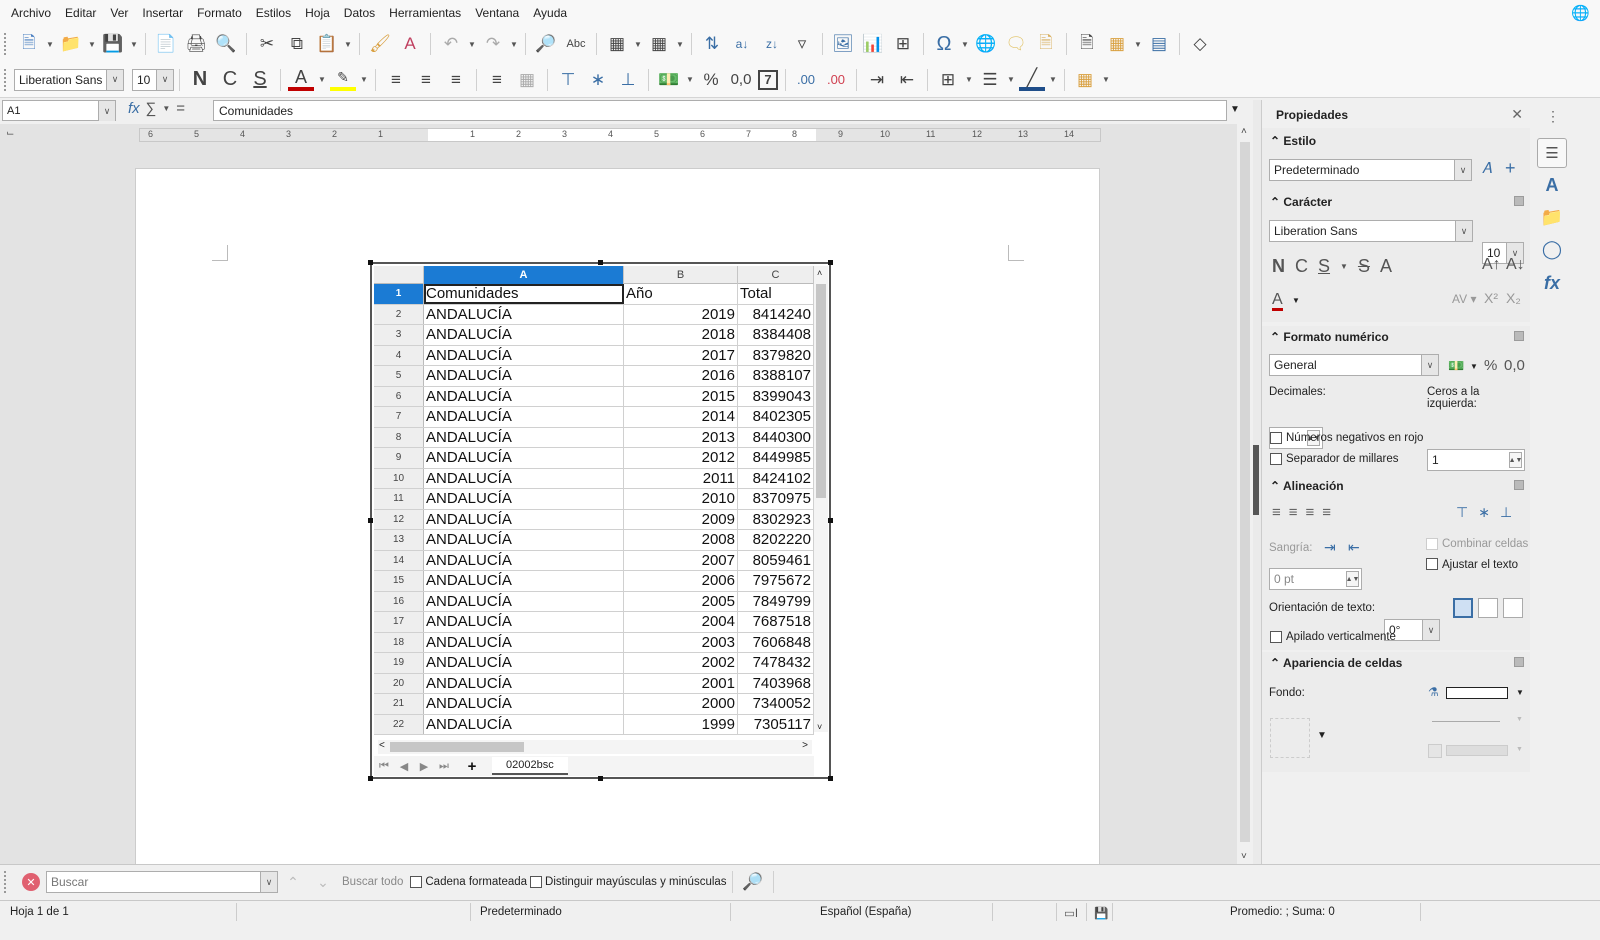 The image size is (1600, 940). Describe the element at coordinates (119, 13) in the screenshot. I see `menu-ver: Ver` at that location.